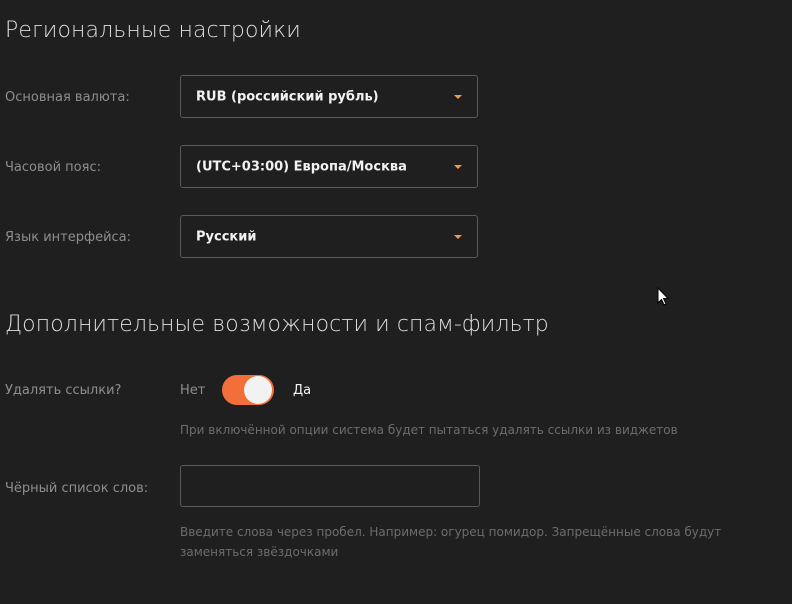 The width and height of the screenshot is (792, 604). I want to click on currency-select: RUB (российский рубль), so click(329, 96).